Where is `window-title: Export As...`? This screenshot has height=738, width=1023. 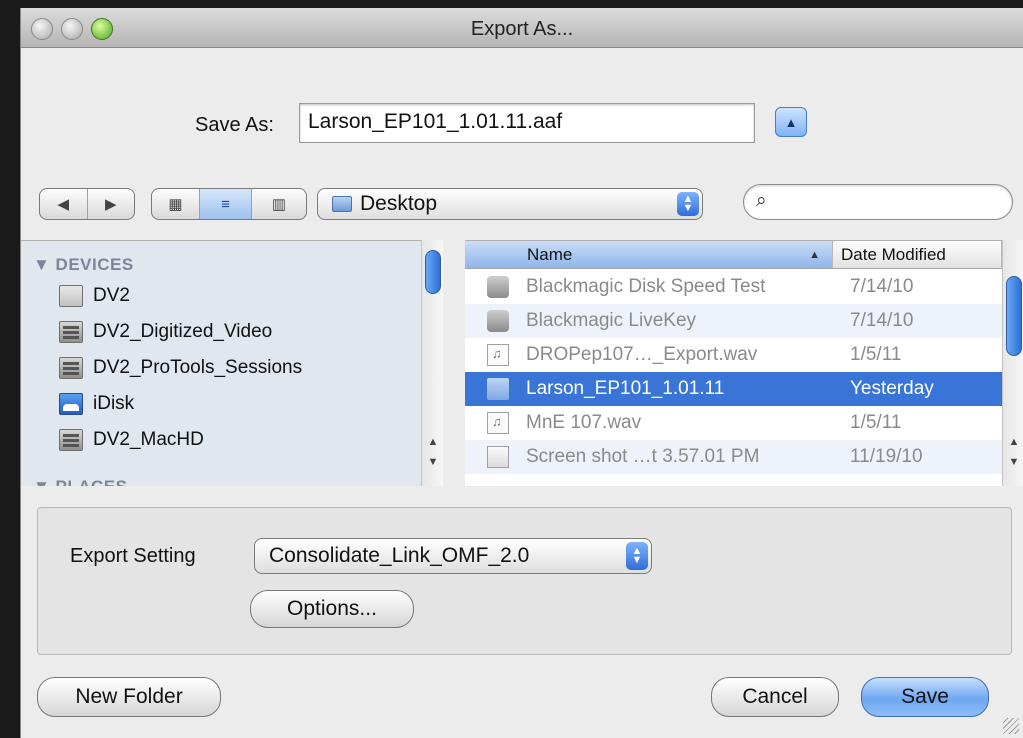 window-title: Export As... is located at coordinates (522, 29).